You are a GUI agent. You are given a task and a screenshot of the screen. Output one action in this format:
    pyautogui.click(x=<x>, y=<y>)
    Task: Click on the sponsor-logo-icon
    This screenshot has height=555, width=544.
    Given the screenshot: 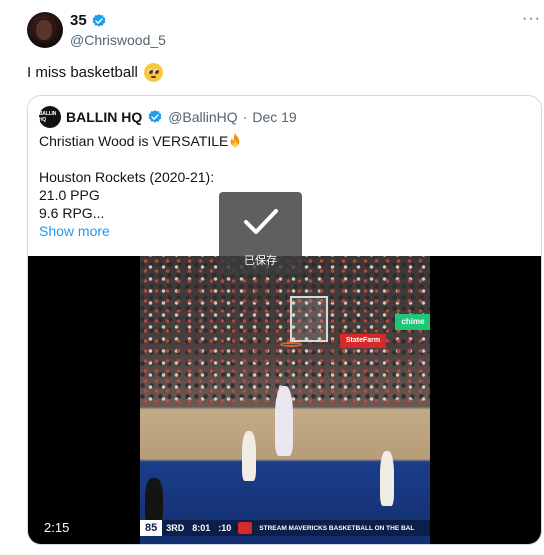 What is the action you would take?
    pyautogui.click(x=245, y=528)
    